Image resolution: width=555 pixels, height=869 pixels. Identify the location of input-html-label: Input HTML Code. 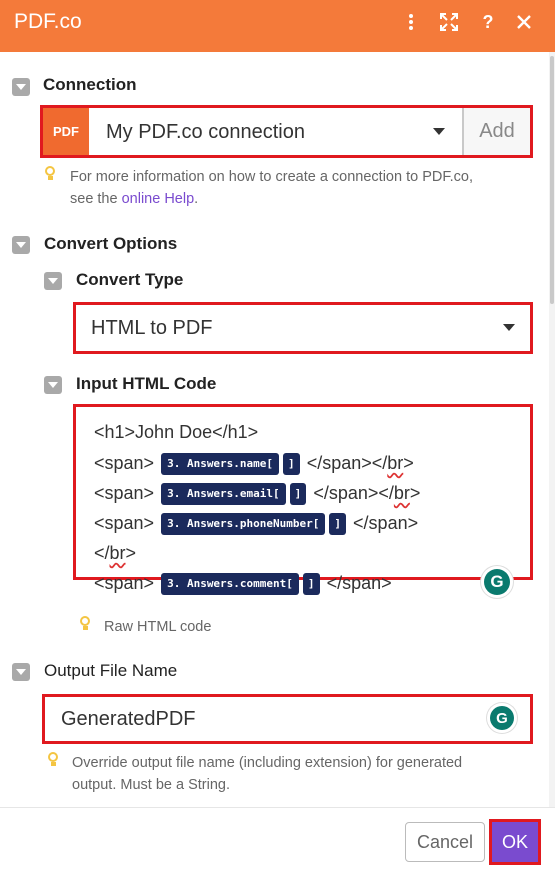
(146, 383).